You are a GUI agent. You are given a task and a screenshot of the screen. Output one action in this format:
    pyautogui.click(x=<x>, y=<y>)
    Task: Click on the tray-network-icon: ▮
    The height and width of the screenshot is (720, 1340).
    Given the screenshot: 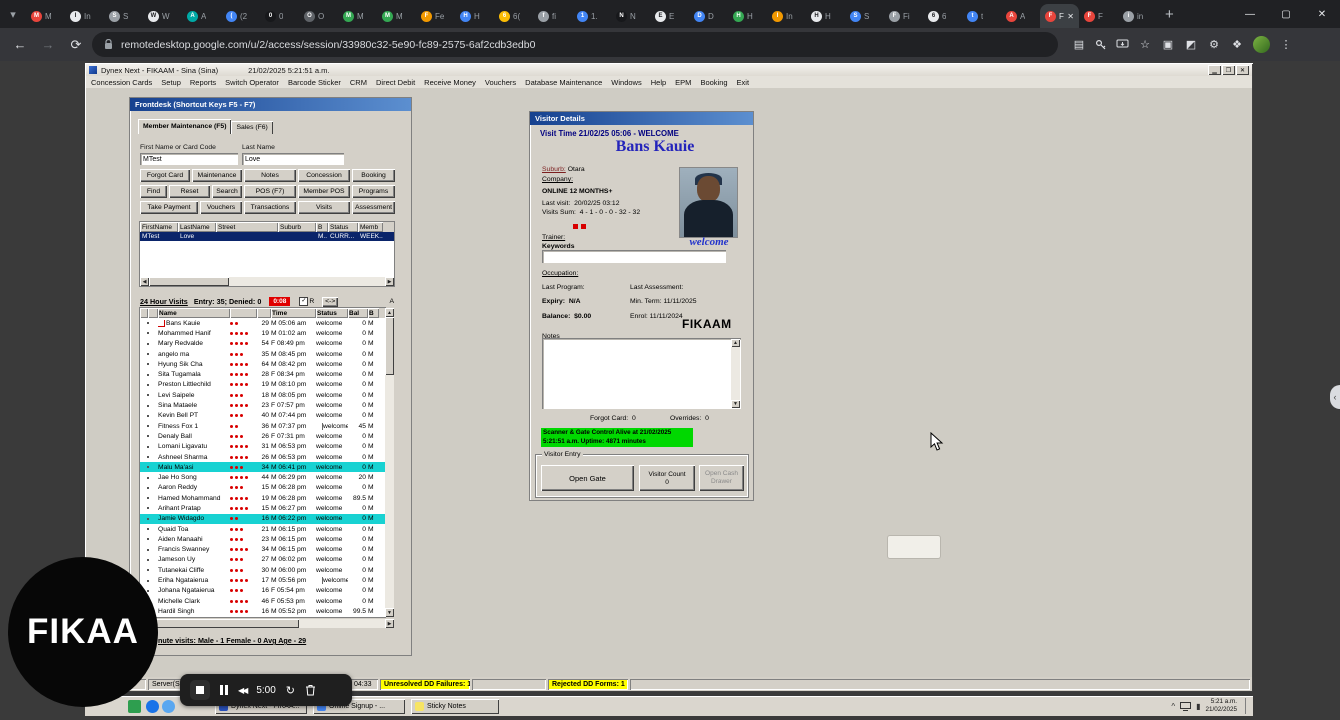 What is the action you would take?
    pyautogui.click(x=1198, y=706)
    